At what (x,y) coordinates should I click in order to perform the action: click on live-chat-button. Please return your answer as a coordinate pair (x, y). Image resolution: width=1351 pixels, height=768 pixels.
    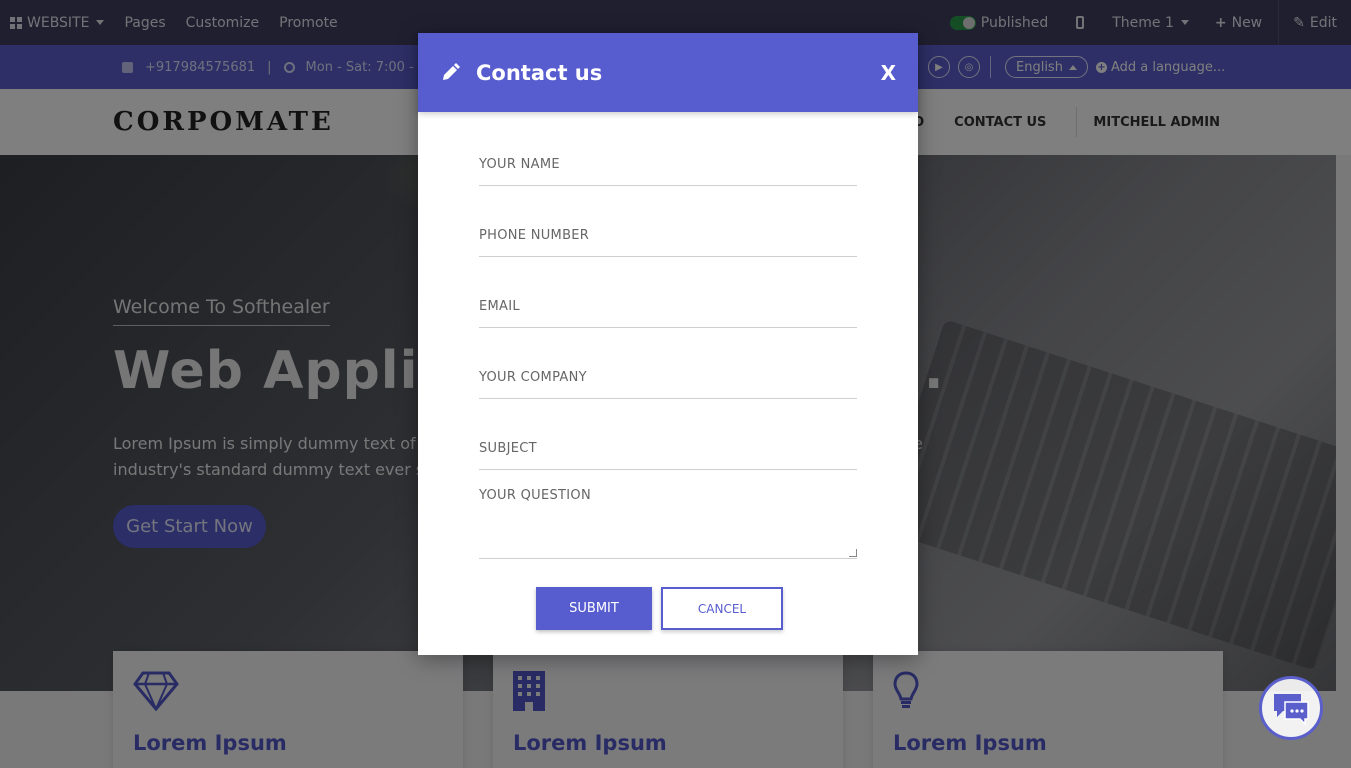
    Looking at the image, I should click on (1291, 708).